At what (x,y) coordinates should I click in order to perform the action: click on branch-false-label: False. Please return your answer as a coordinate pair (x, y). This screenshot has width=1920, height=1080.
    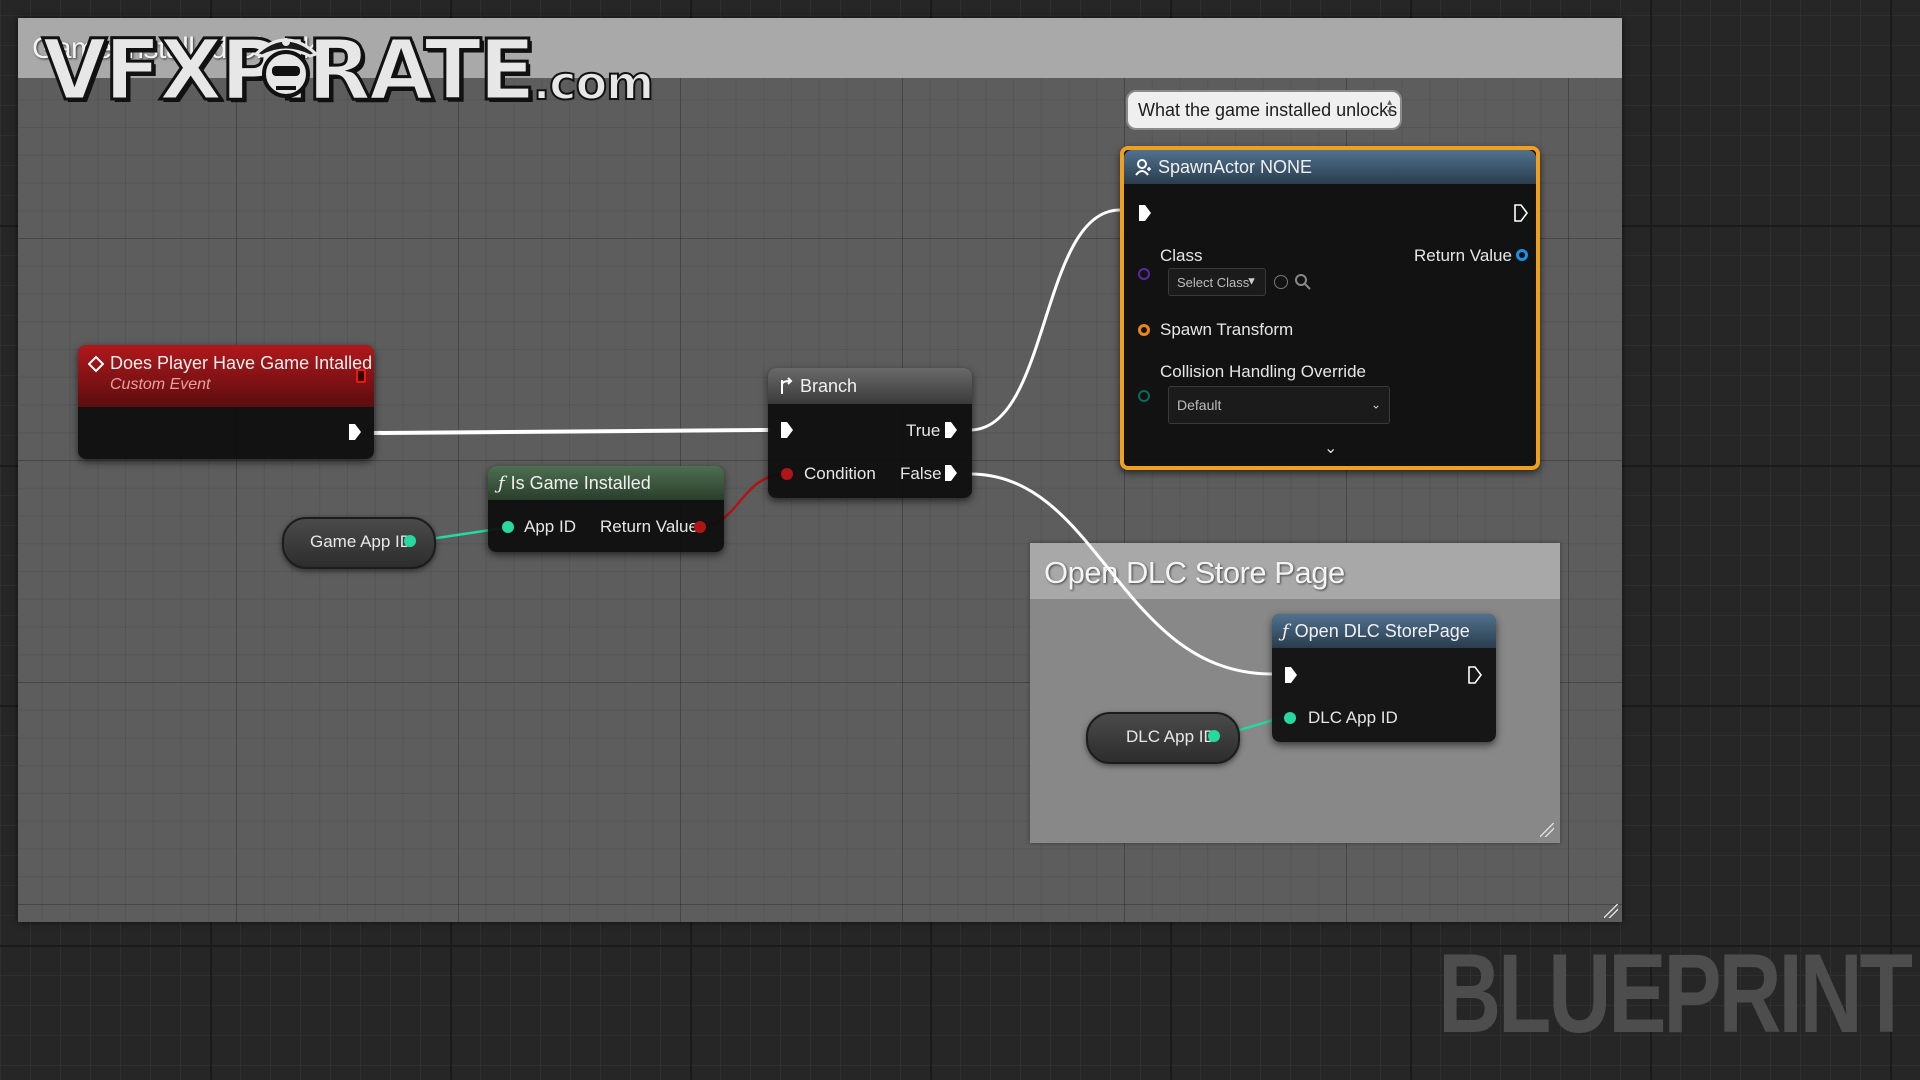
    Looking at the image, I should click on (921, 473).